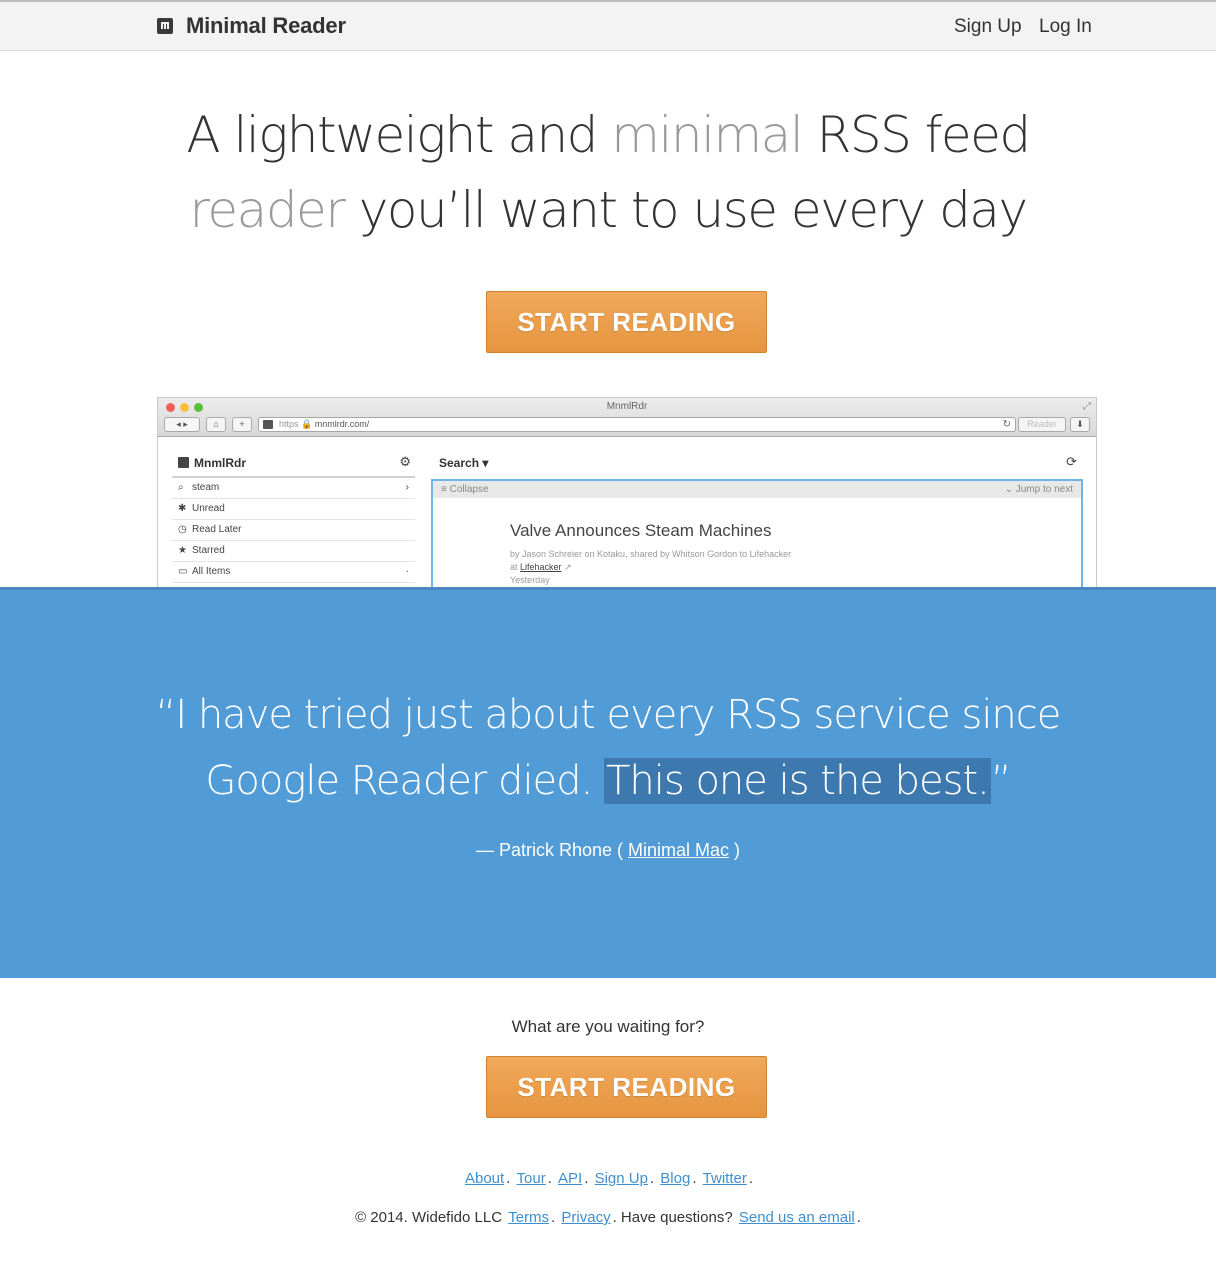 Image resolution: width=1216 pixels, height=1276 pixels. Describe the element at coordinates (267, 210) in the screenshot. I see `hero-text-muted: reader` at that location.